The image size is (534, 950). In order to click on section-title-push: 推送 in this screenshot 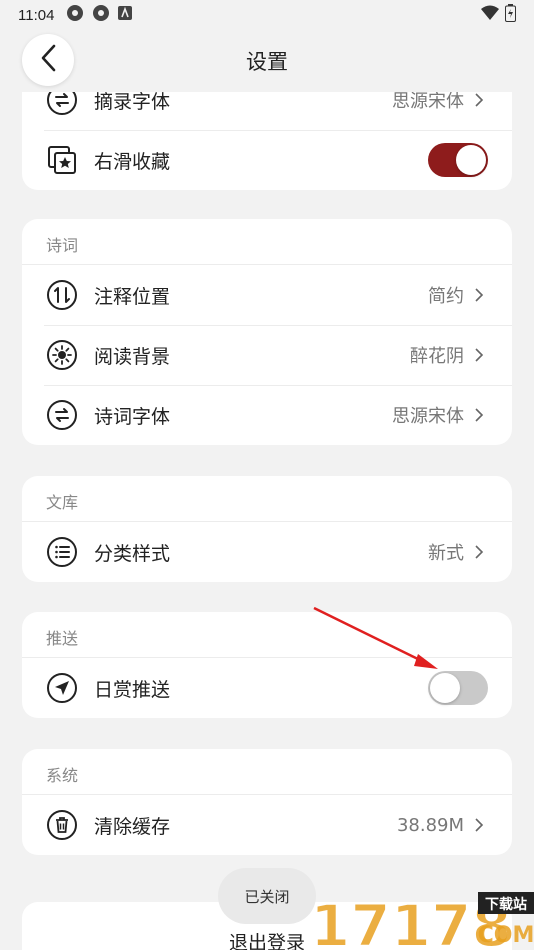, I will do `click(267, 635)`.